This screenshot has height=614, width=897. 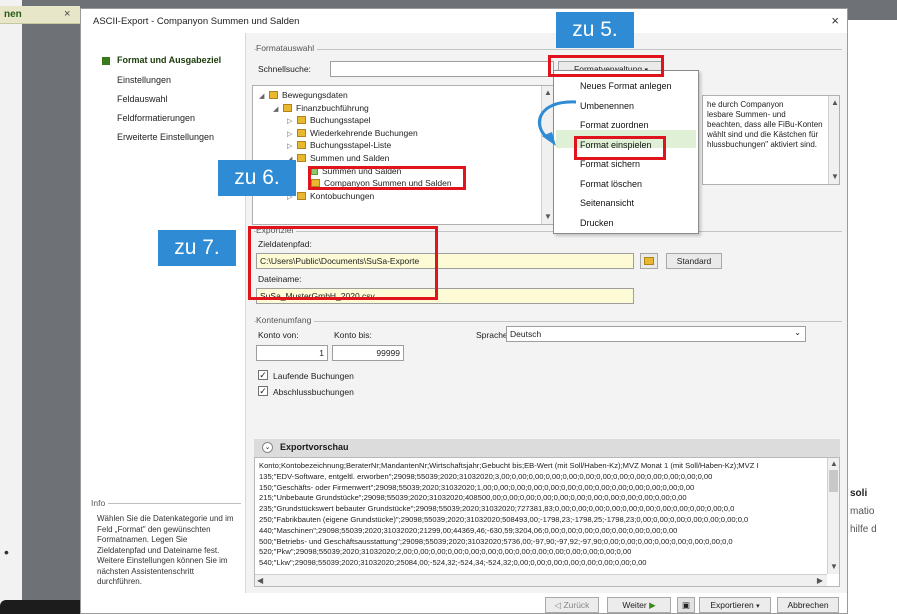 I want to click on description-scrollbar: ▲ ▼, so click(x=833, y=140).